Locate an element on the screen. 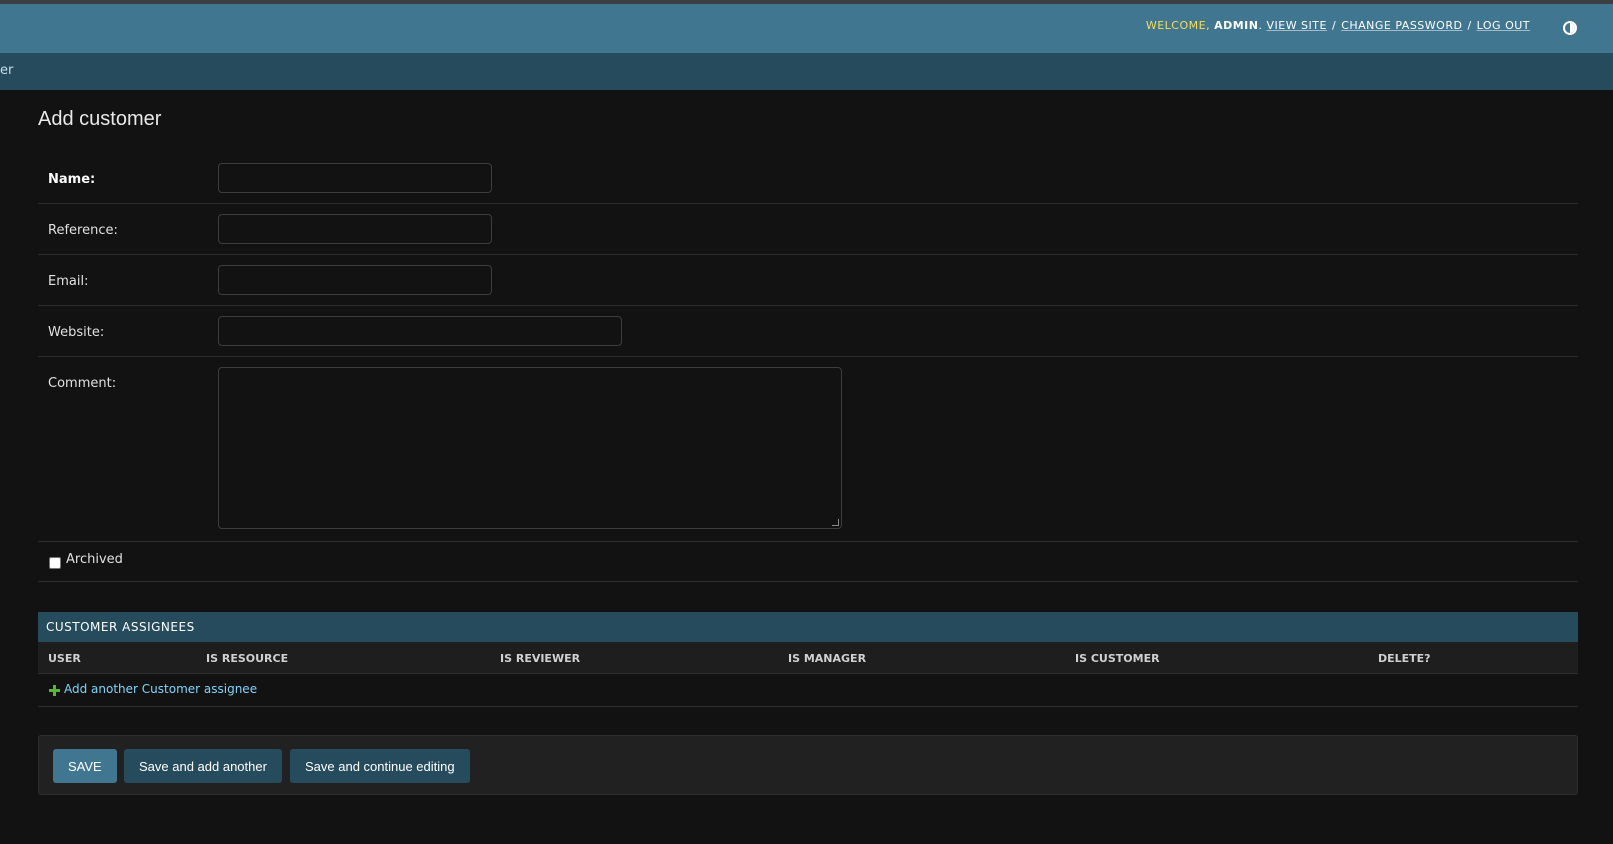 Image resolution: width=1613 pixels, height=844 pixels. page-title: Add customer is located at coordinates (100, 119).